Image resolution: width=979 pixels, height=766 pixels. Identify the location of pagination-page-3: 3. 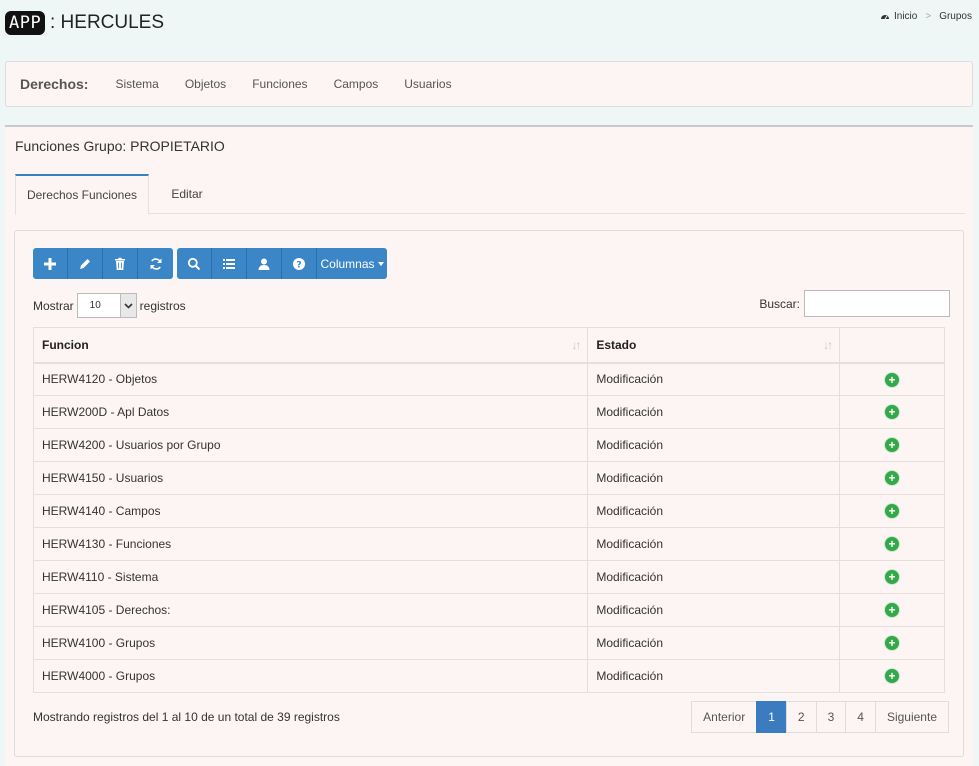
(831, 717).